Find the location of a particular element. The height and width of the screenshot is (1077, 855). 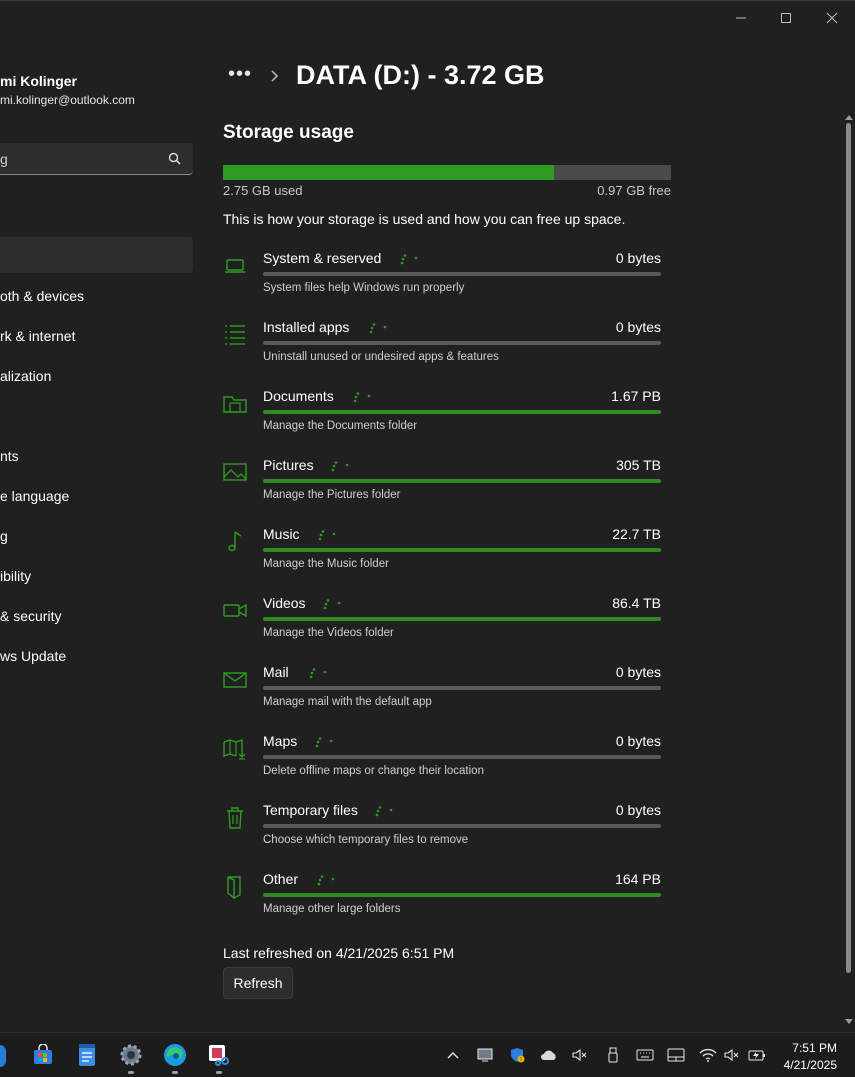

search-icon is located at coordinates (174, 158).